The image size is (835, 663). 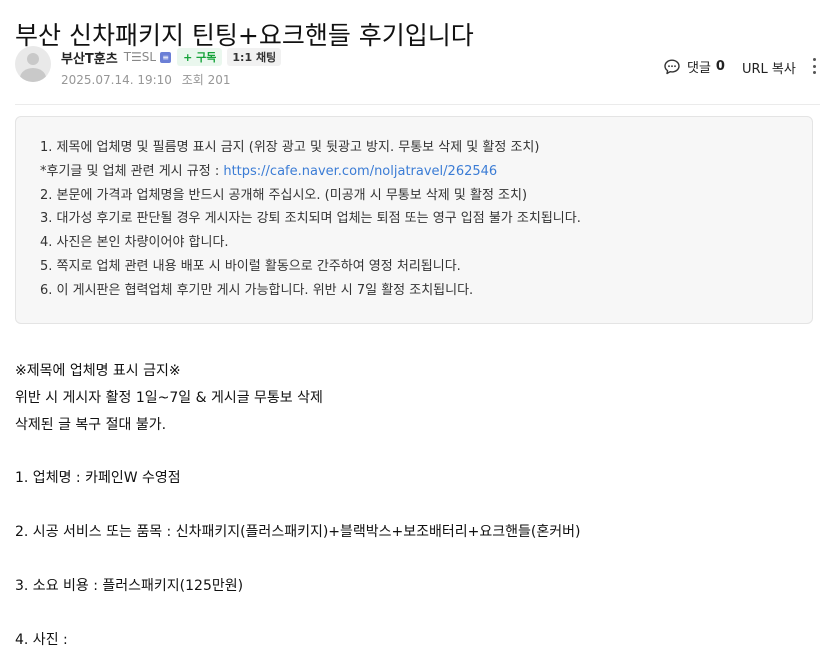 I want to click on chat-button: 1:1 채팅, so click(x=254, y=57).